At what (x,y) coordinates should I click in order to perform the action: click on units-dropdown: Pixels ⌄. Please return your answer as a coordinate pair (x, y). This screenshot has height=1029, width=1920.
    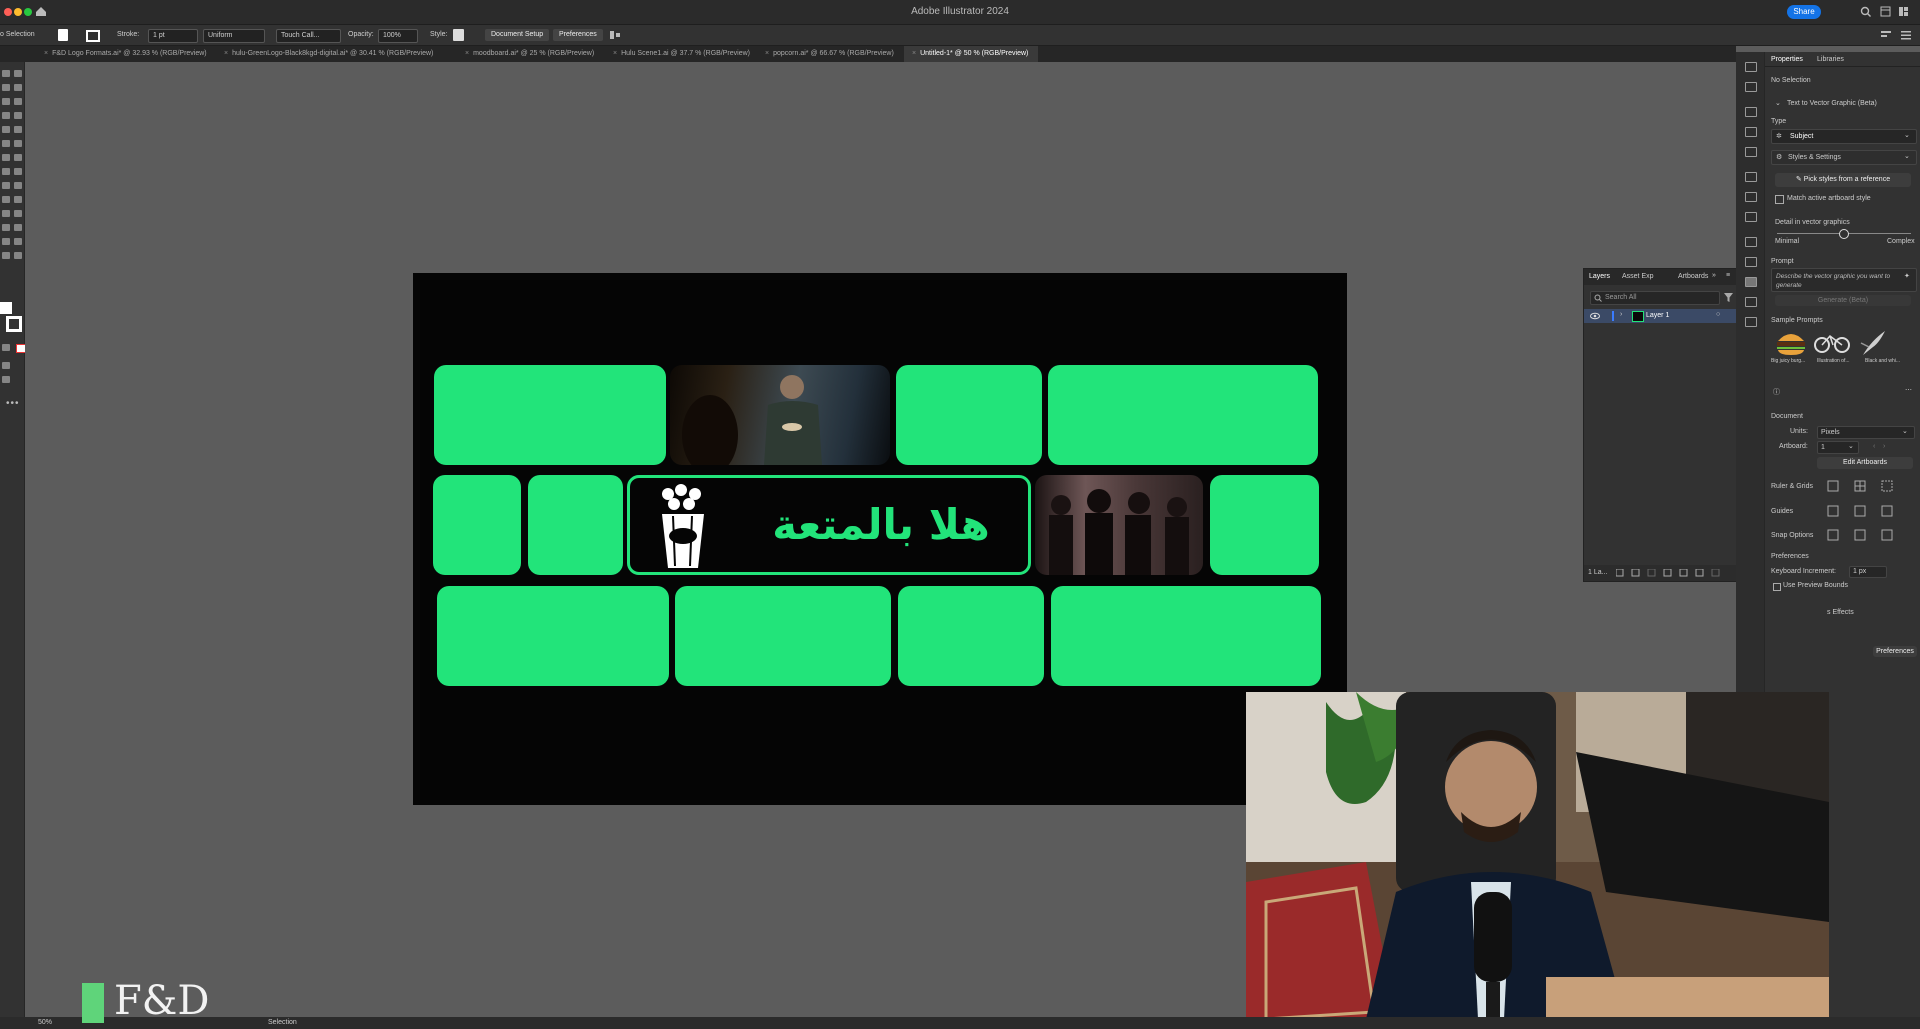
    Looking at the image, I should click on (1866, 432).